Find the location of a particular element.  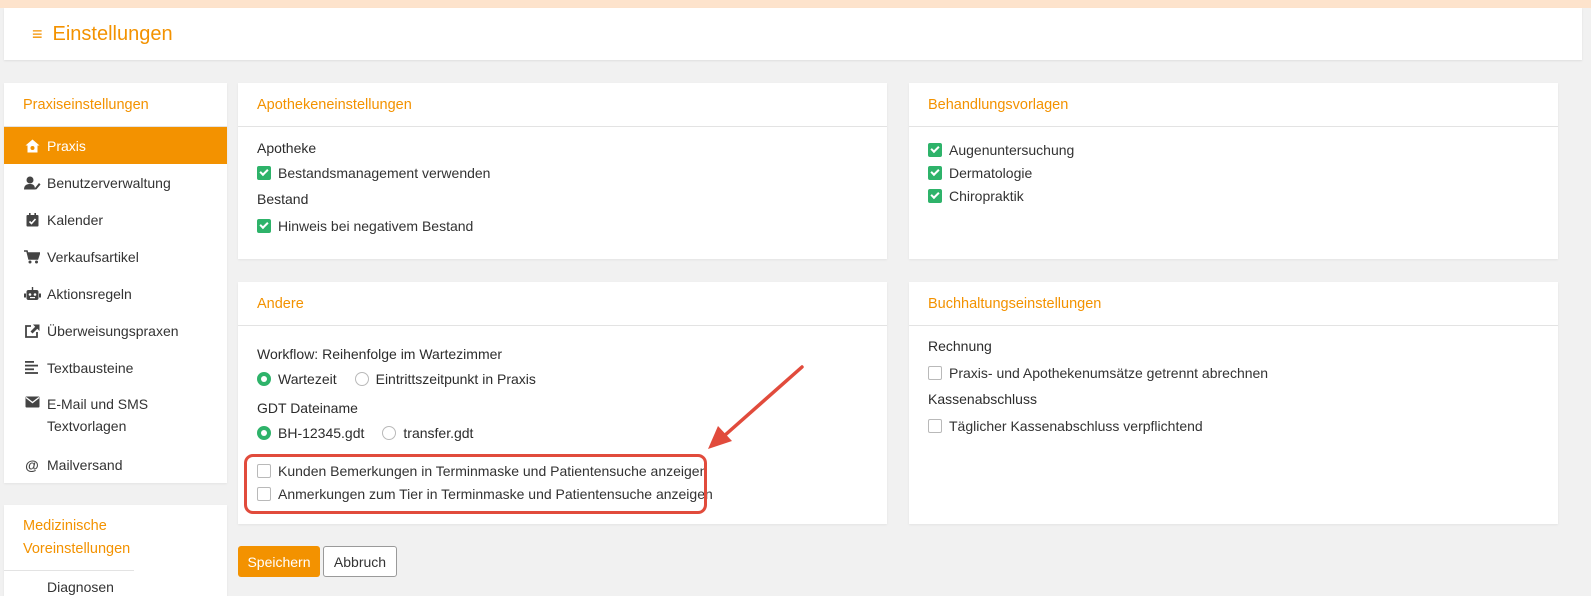

negative-stock-checkbox-row: Hinweis bei negativem Bestand is located at coordinates (562, 225).